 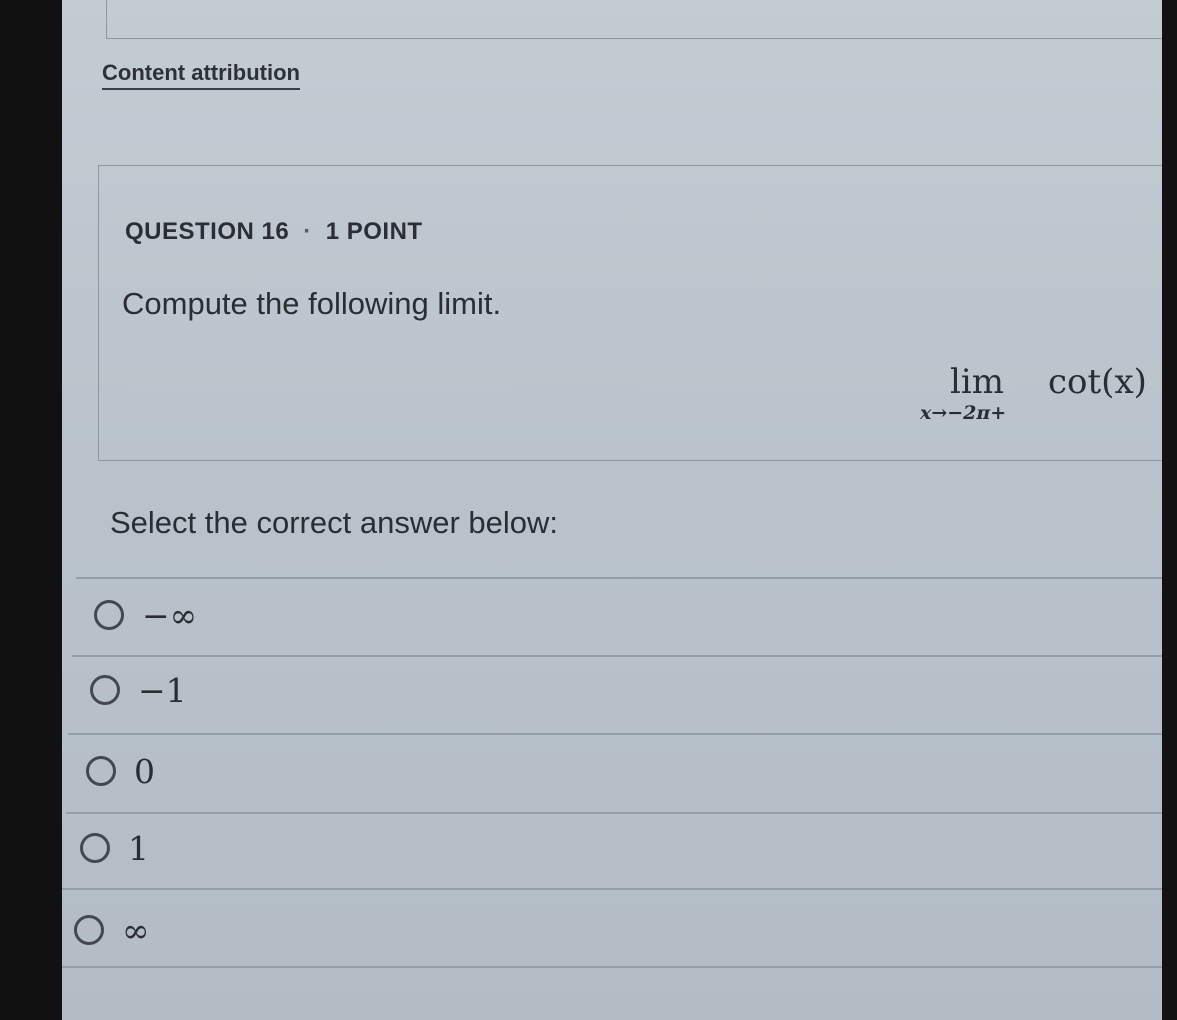 I want to click on limit-expression: lim x→−2π+ cot(x), so click(x=1040, y=397).